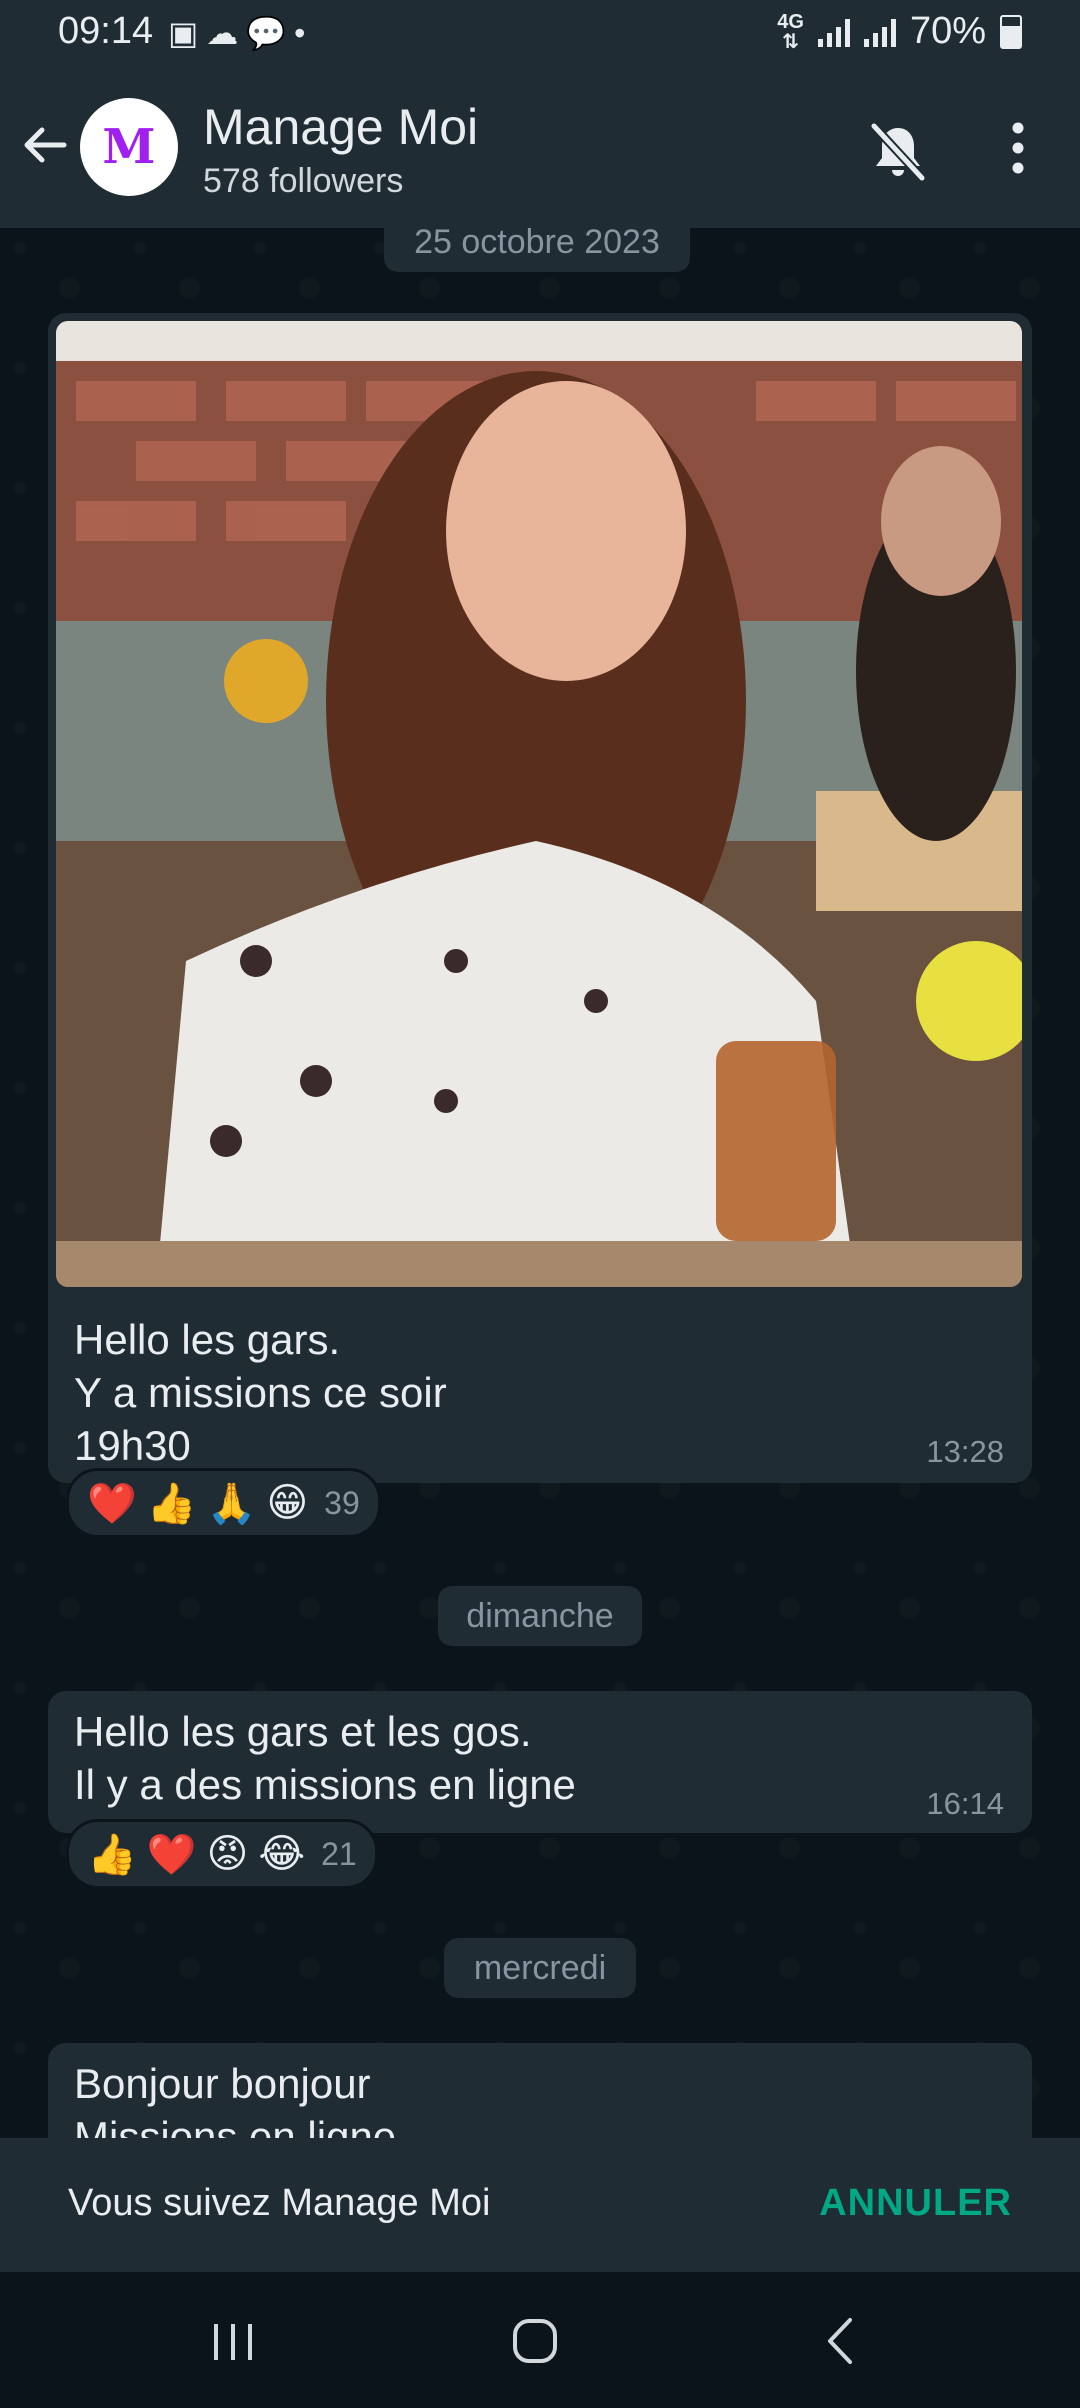  Describe the element at coordinates (947, 31) in the screenshot. I see `battery-percent: 70%` at that location.